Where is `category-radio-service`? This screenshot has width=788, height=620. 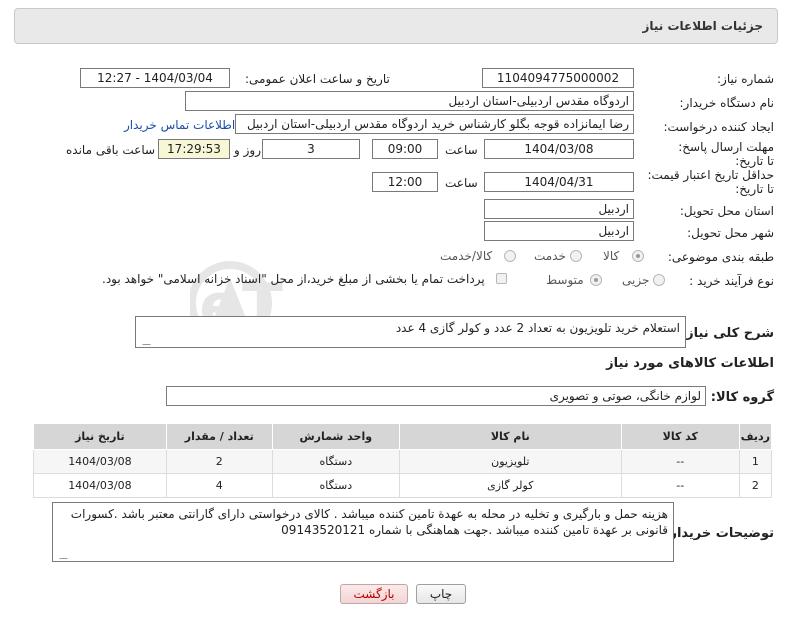 category-radio-service is located at coordinates (576, 256).